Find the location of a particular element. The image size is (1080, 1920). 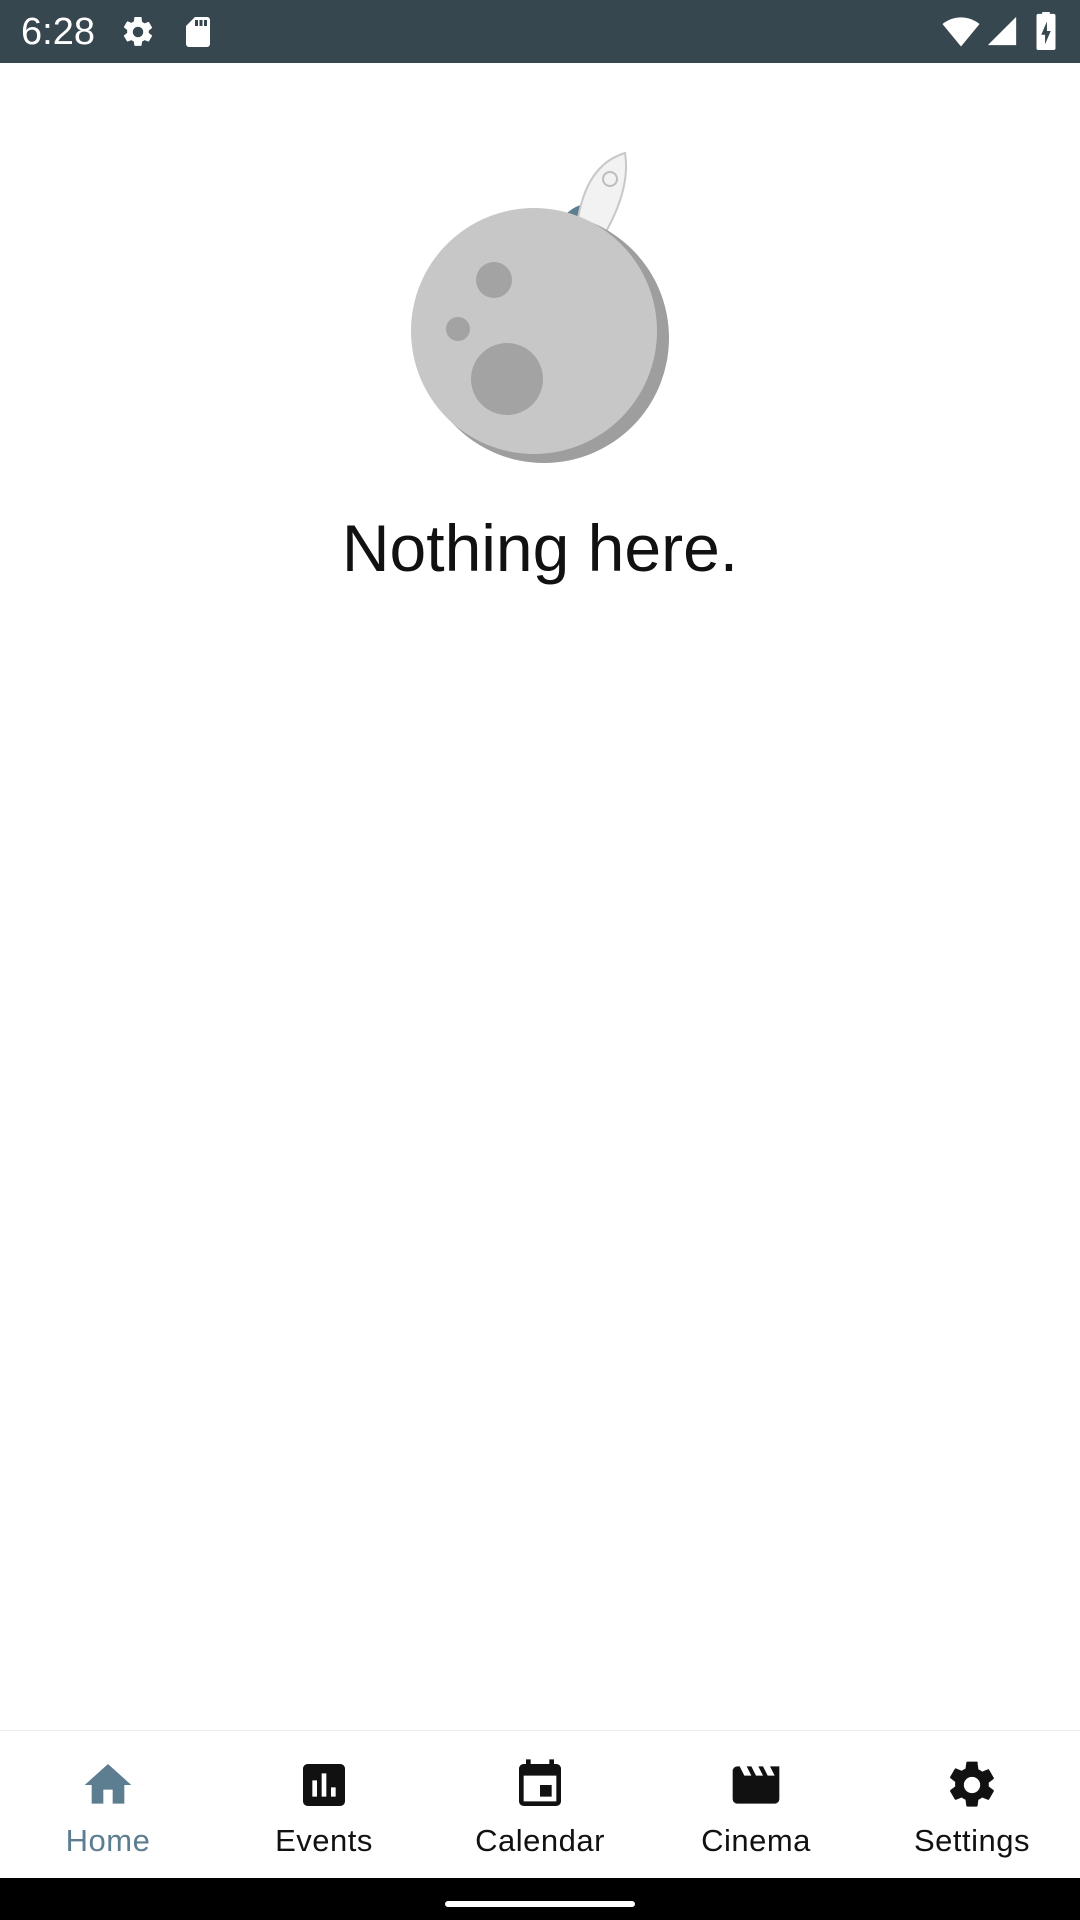

sd-card-icon is located at coordinates (198, 32).